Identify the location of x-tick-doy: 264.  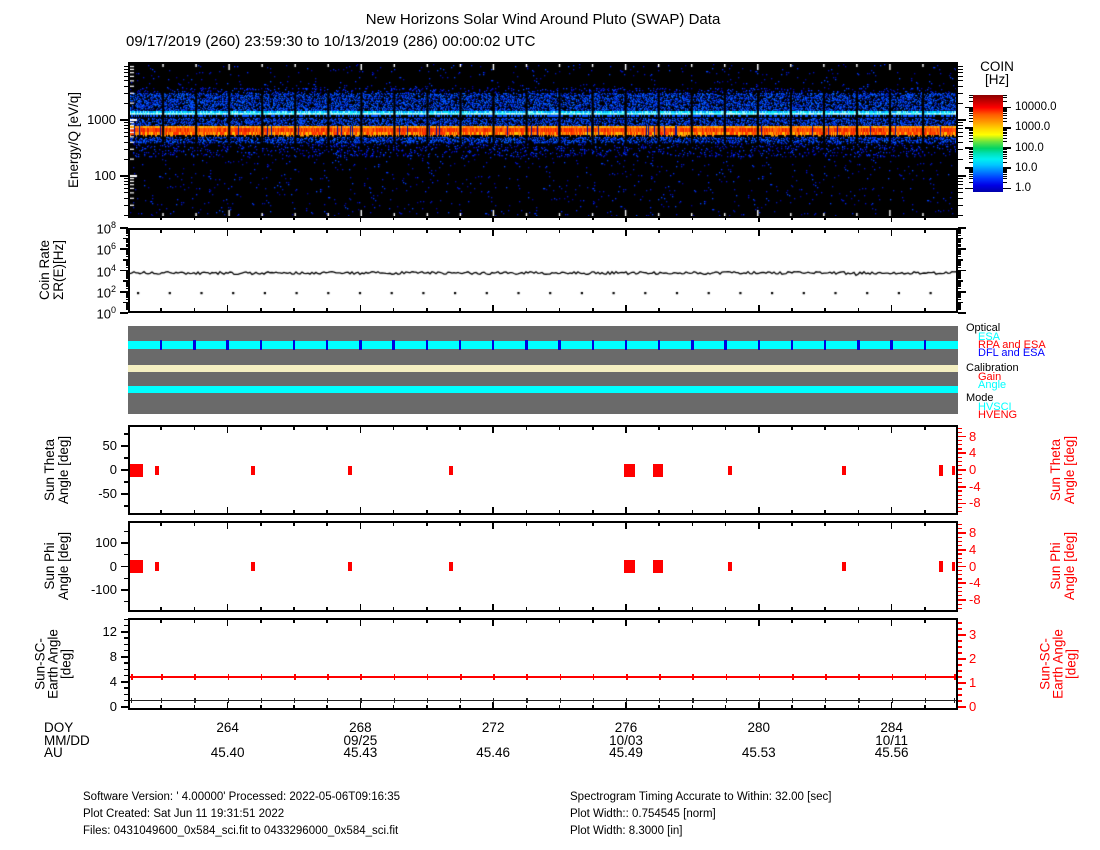
(227, 727).